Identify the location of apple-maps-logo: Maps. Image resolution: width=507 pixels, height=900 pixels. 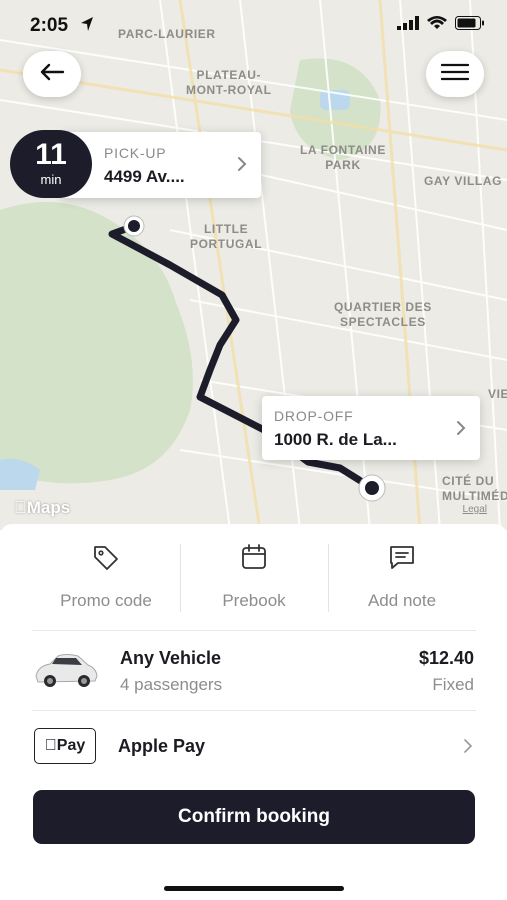
(42, 508).